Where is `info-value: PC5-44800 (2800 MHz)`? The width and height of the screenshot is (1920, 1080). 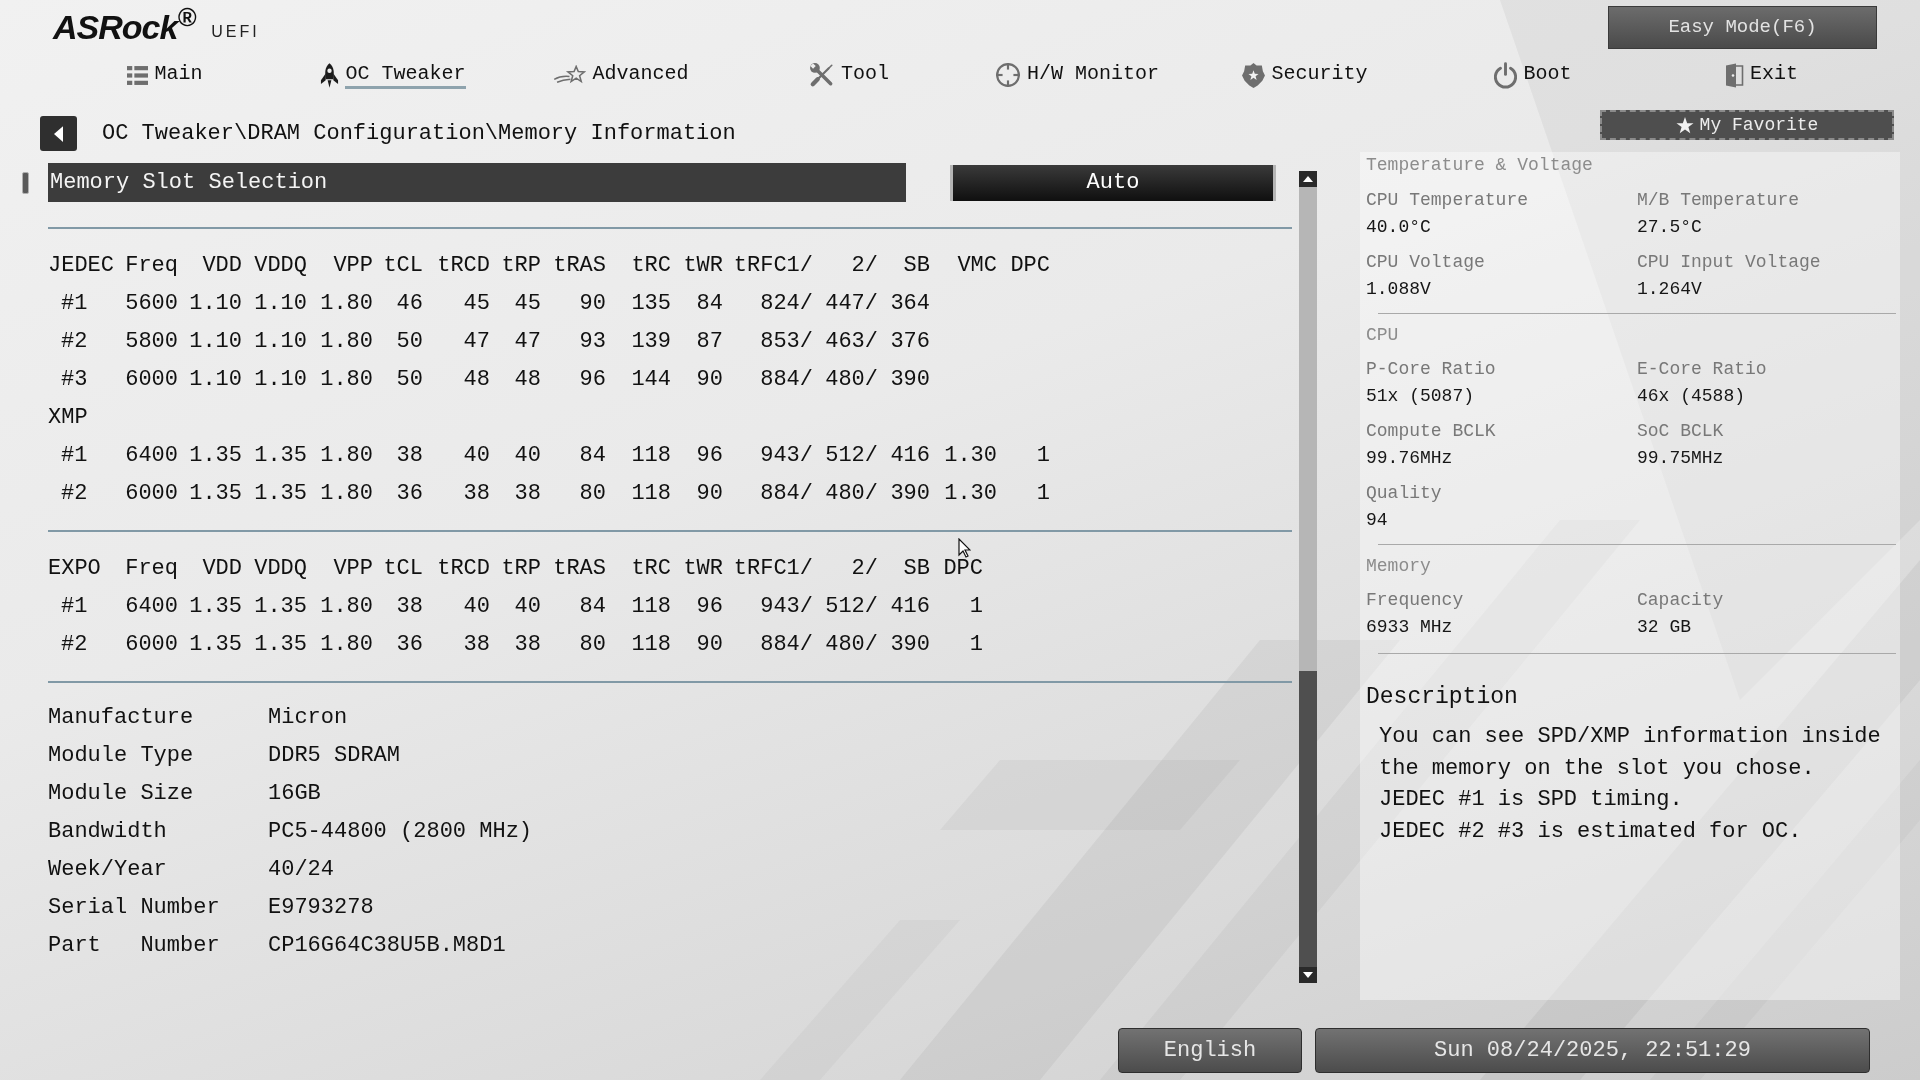
info-value: PC5-44800 (2800 MHz) is located at coordinates (400, 832).